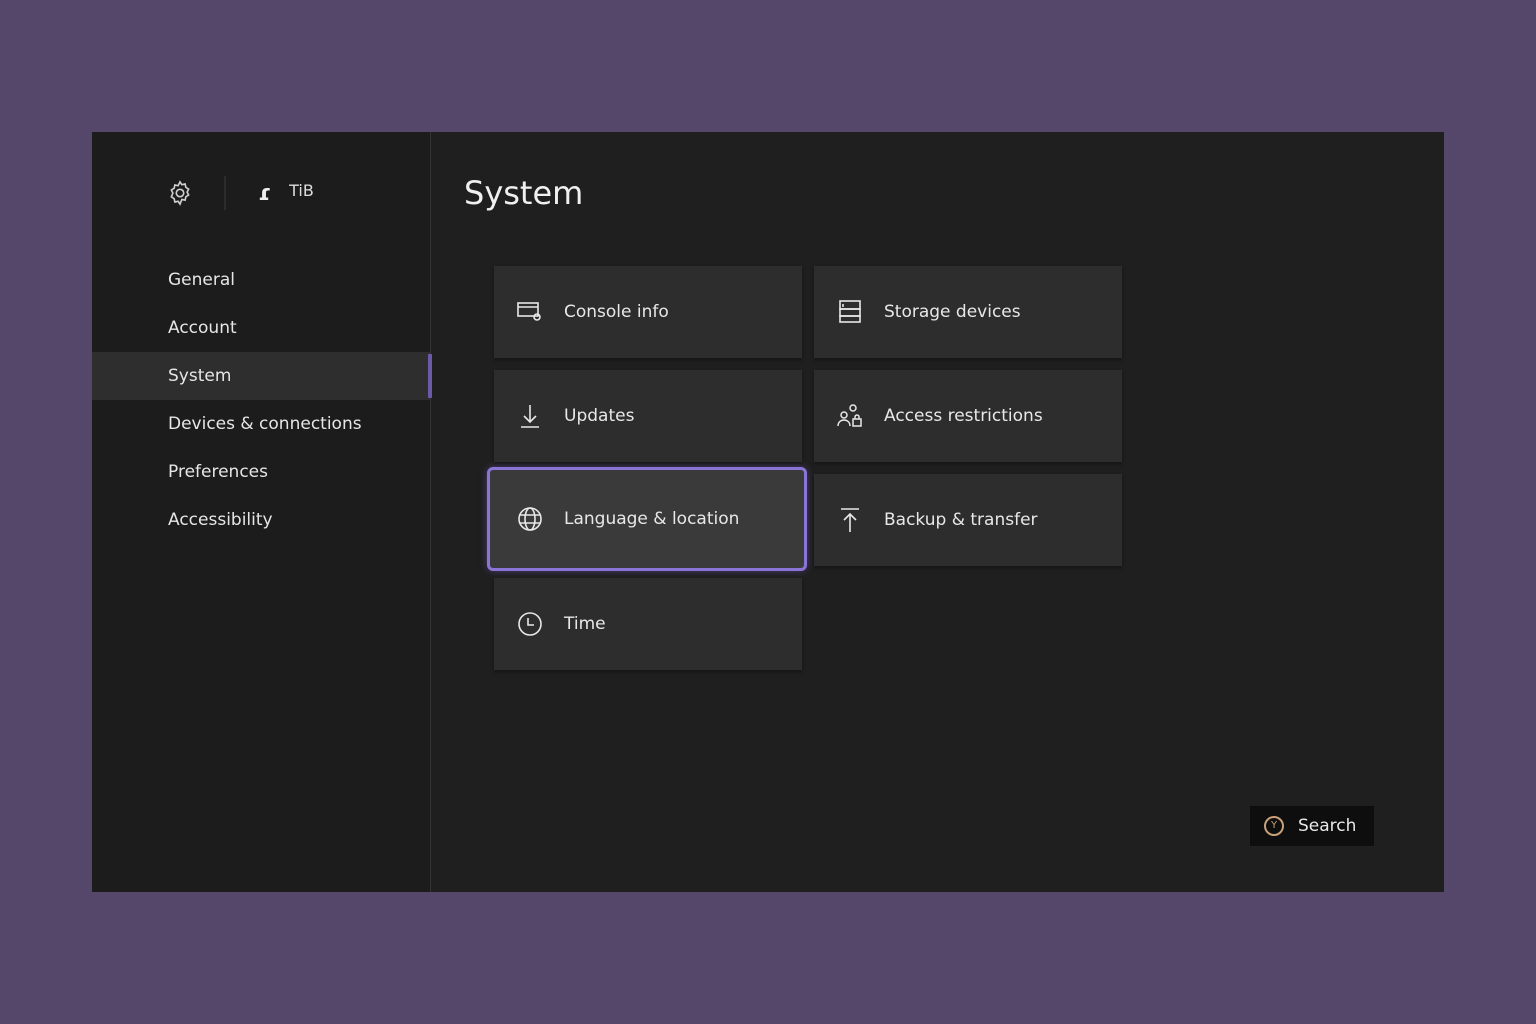 The height and width of the screenshot is (1024, 1536). What do you see at coordinates (961, 520) in the screenshot?
I see `tile-label: Backup & transfer` at bounding box center [961, 520].